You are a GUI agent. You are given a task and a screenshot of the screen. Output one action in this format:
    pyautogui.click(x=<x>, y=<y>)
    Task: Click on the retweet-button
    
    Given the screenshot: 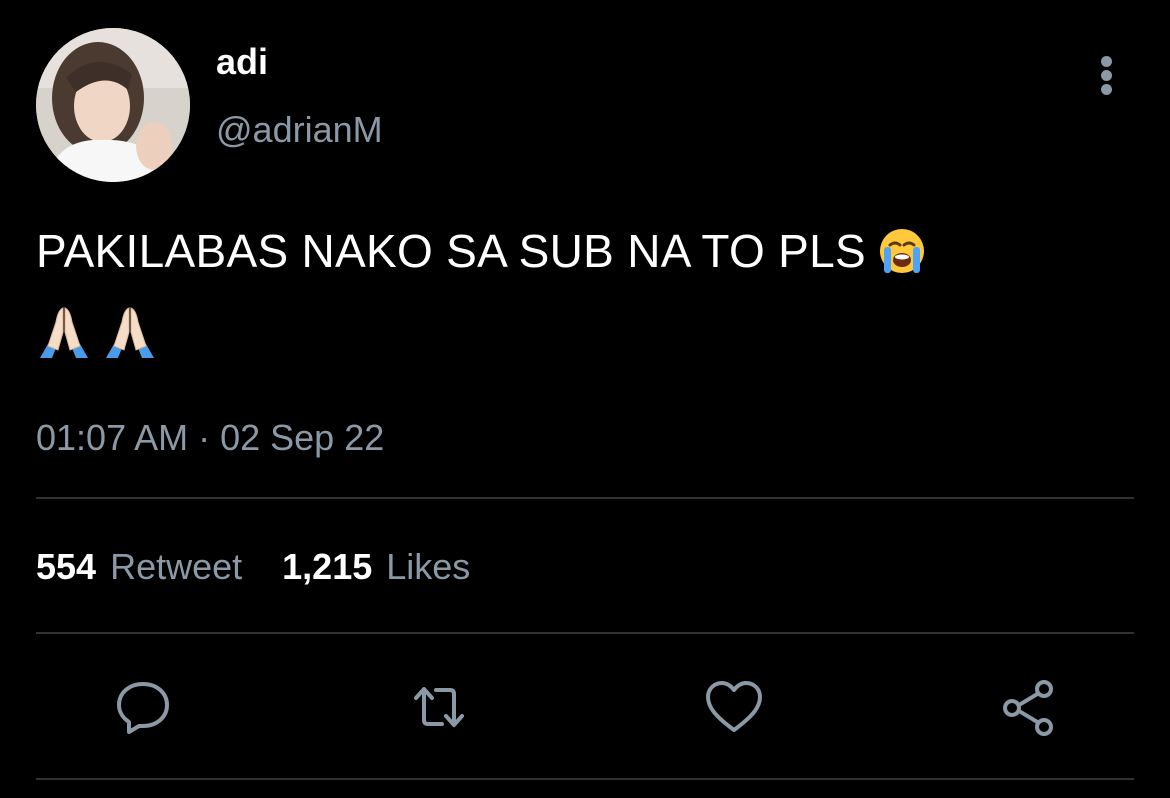 What is the action you would take?
    pyautogui.click(x=439, y=707)
    